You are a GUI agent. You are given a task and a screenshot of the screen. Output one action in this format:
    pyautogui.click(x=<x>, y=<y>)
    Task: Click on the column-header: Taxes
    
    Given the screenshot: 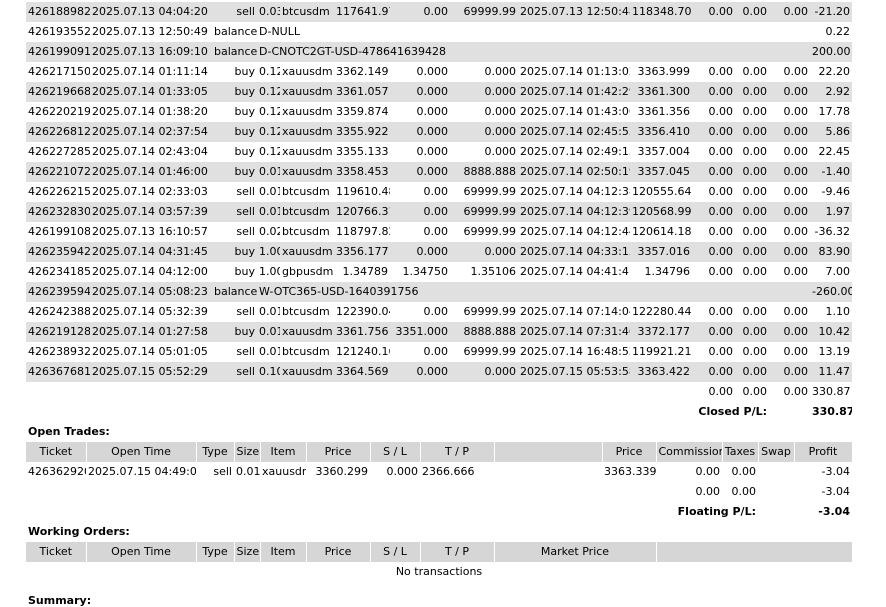 What is the action you would take?
    pyautogui.click(x=740, y=452)
    